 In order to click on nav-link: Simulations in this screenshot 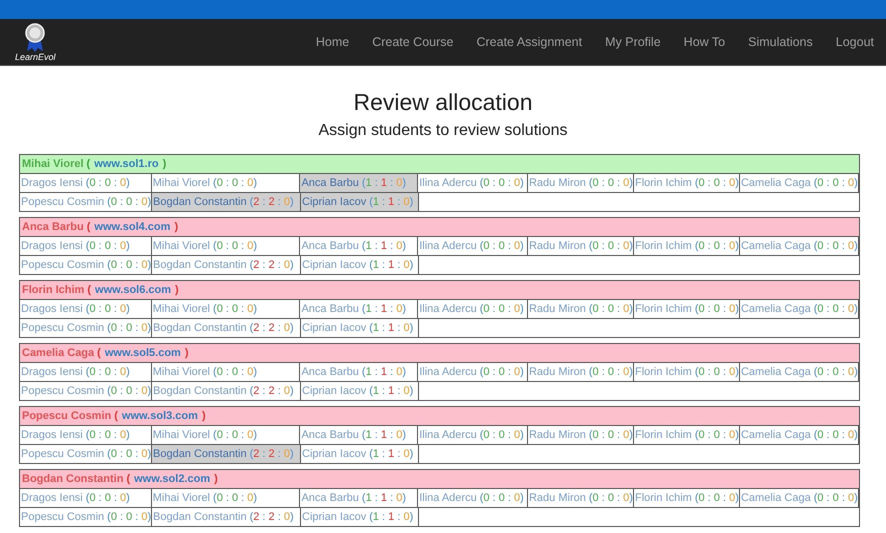, I will do `click(780, 42)`.